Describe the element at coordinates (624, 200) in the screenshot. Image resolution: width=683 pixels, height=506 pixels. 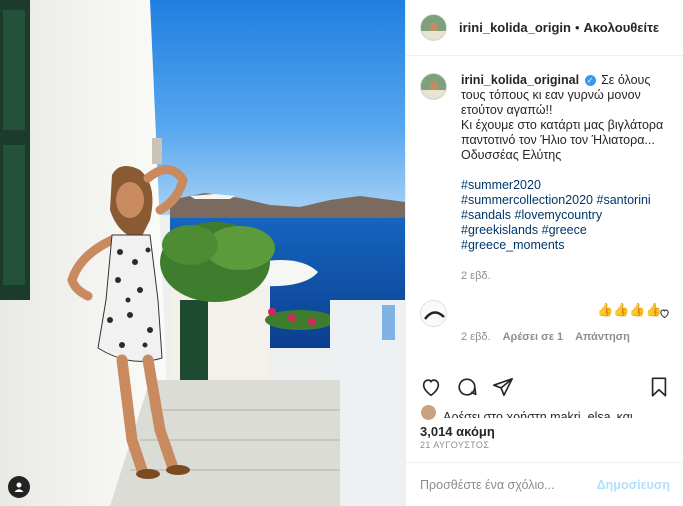
I see `hashtag: #santorini` at that location.